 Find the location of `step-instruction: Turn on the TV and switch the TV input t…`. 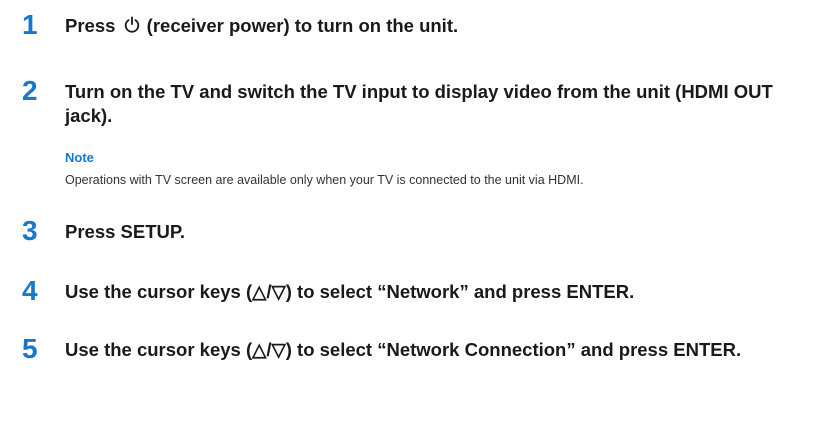

step-instruction: Turn on the TV and switch the TV input t… is located at coordinates (419, 103).